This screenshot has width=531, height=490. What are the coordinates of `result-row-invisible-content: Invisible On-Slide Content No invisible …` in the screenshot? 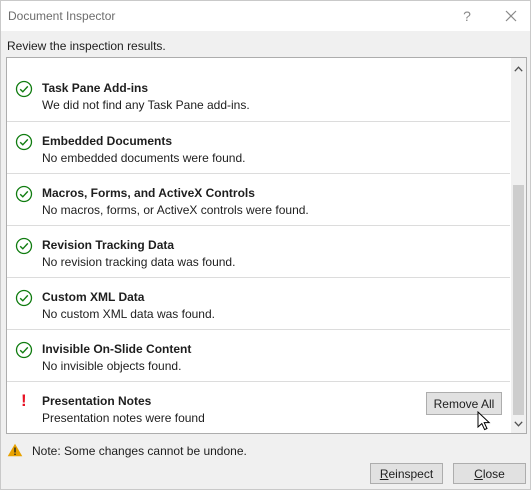 It's located at (258, 355).